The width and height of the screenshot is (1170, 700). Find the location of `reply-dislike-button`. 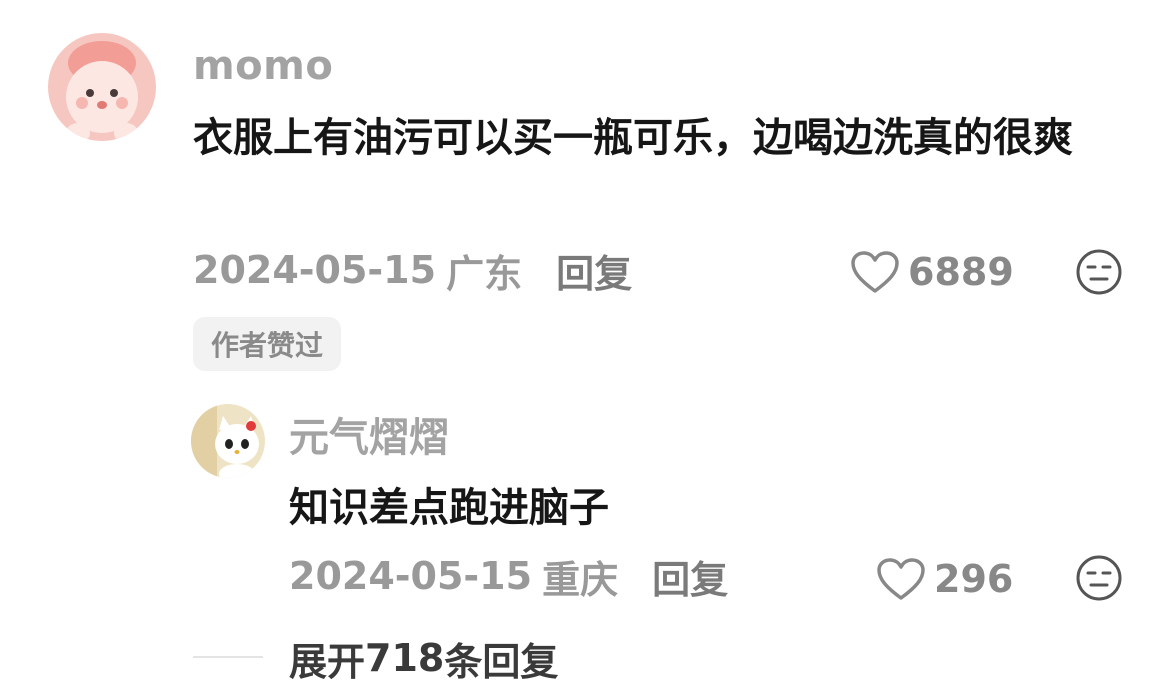

reply-dislike-button is located at coordinates (1099, 578).